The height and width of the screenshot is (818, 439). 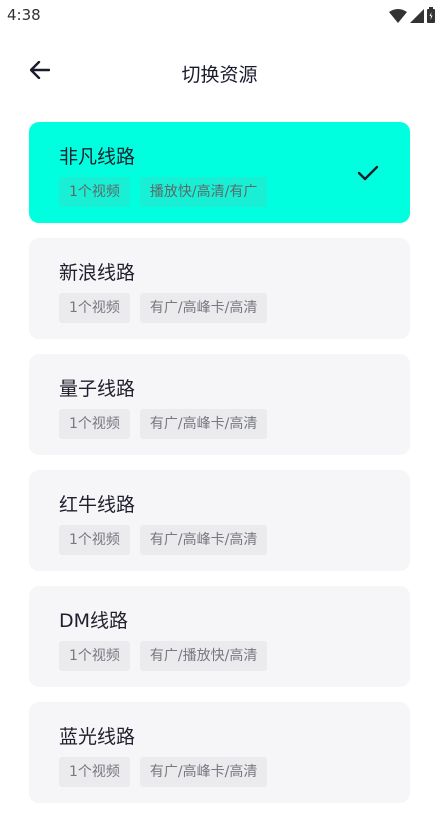 What do you see at coordinates (417, 17) in the screenshot?
I see `signal-icon` at bounding box center [417, 17].